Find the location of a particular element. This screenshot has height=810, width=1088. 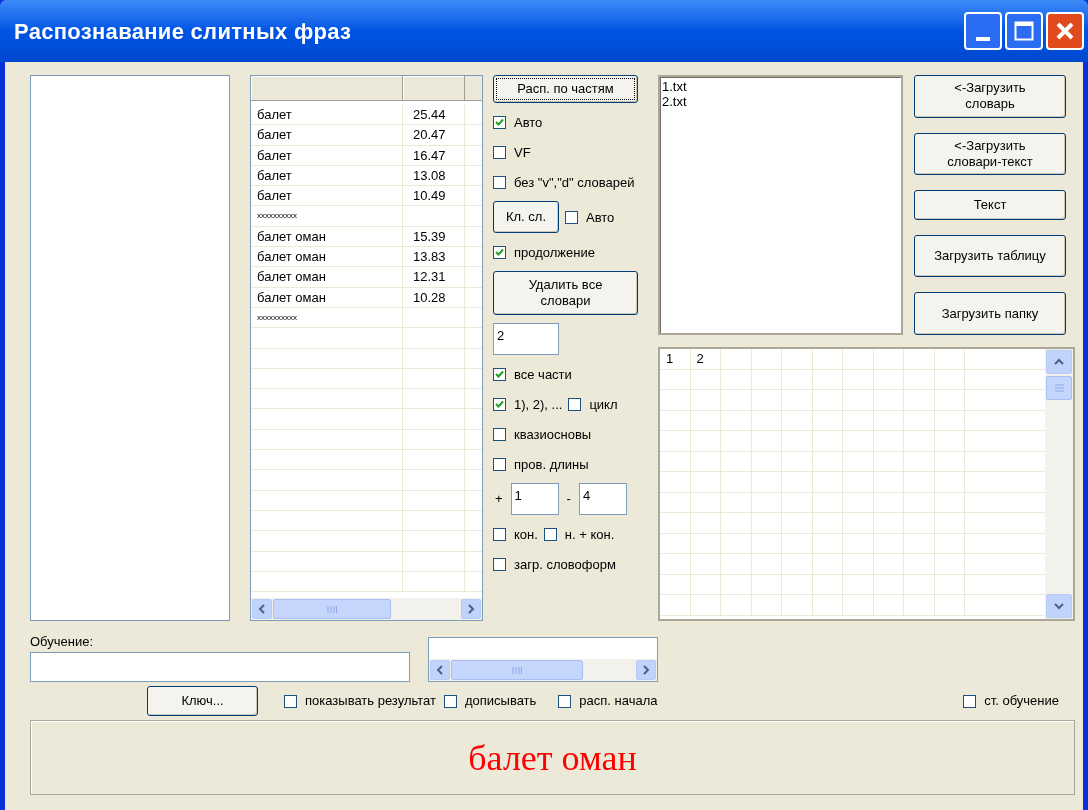

grid-cell: 2 is located at coordinates (705, 359).